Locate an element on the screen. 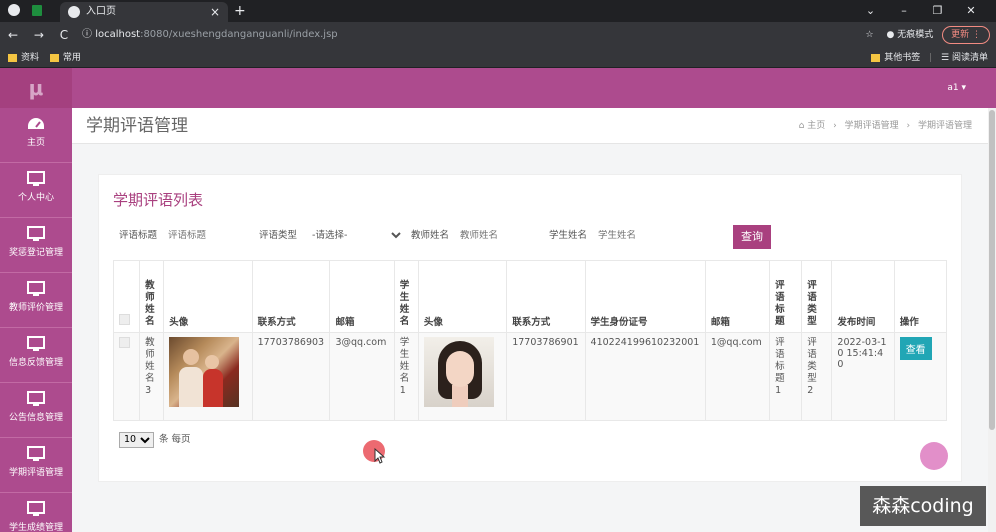 The image size is (996, 532). bookmark-folder: 资料 is located at coordinates (23, 58).